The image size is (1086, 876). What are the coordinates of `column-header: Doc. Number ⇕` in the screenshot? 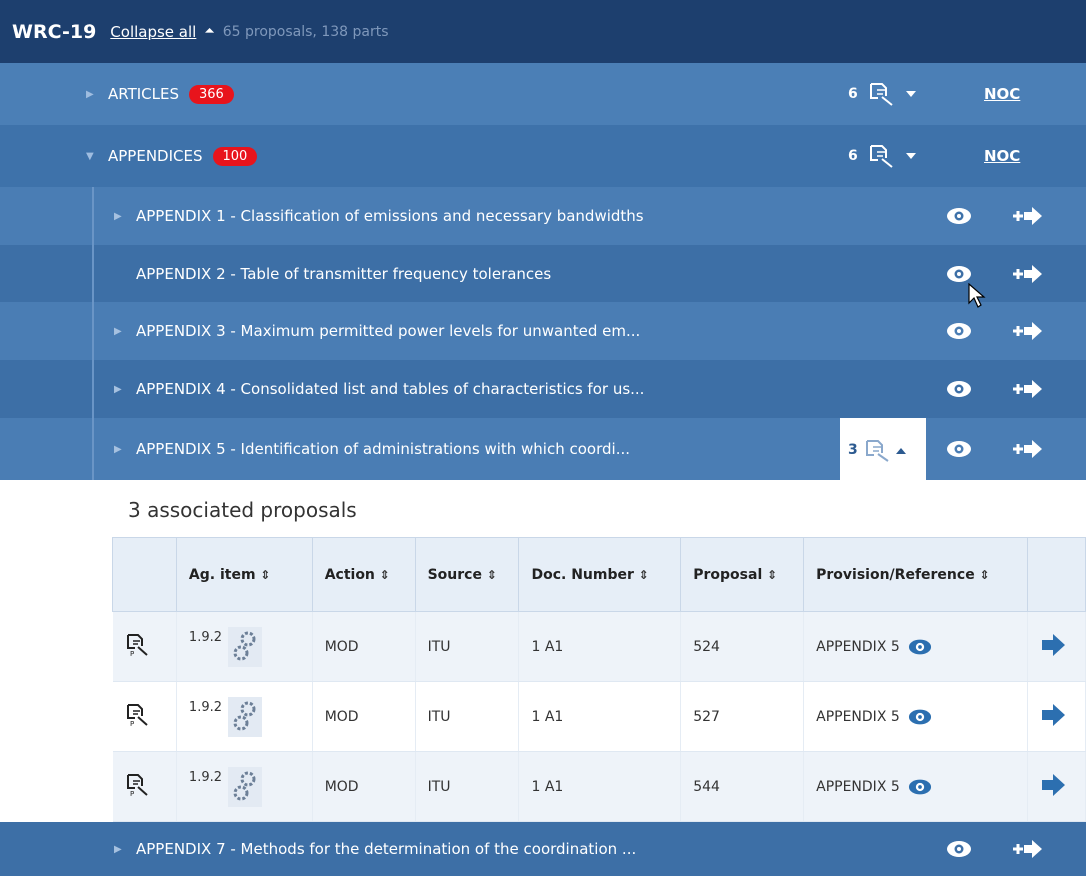 It's located at (600, 574).